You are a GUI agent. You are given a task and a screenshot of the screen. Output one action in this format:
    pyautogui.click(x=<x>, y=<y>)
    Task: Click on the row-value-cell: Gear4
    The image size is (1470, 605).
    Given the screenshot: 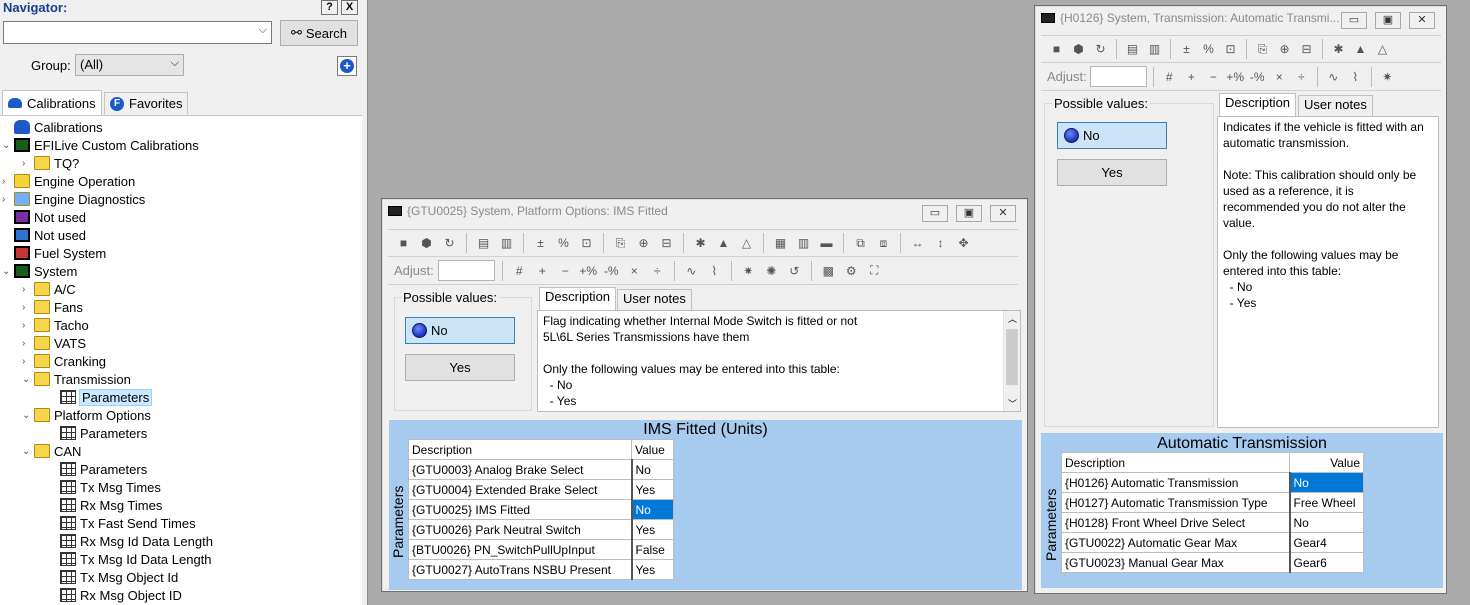 What is the action you would take?
    pyautogui.click(x=1326, y=542)
    